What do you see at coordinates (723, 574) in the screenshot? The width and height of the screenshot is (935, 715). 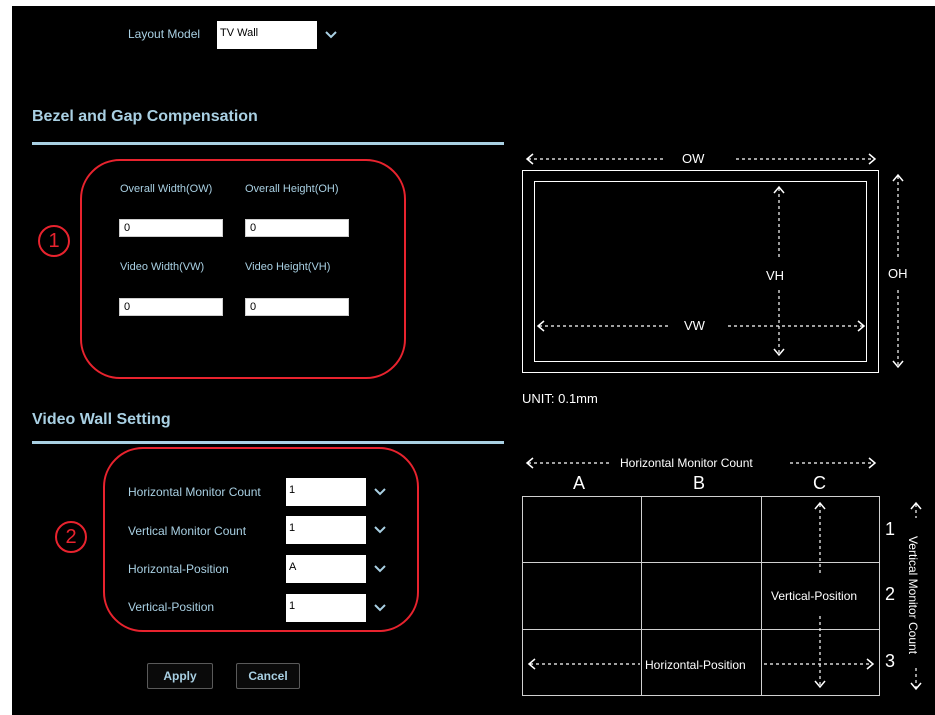 I see `video-wall-diagram` at bounding box center [723, 574].